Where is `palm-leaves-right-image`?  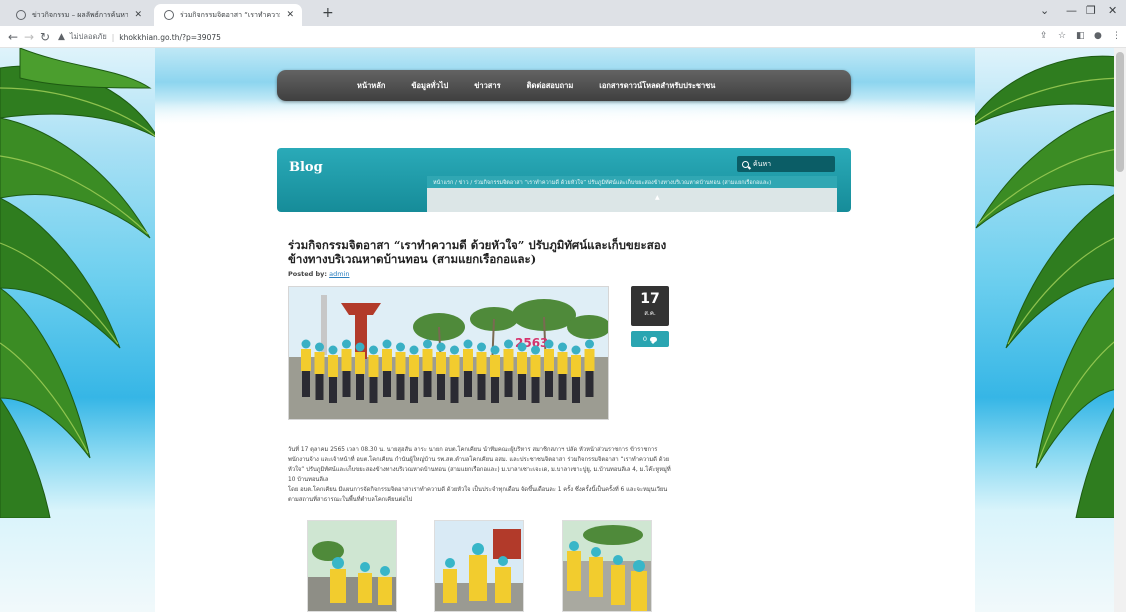
palm-leaves-right-image is located at coordinates (1046, 286).